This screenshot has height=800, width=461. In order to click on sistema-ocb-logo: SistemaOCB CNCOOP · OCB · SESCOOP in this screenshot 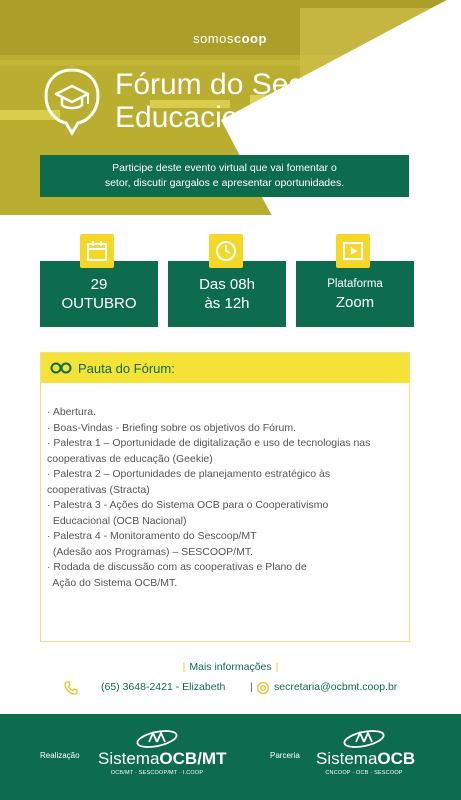, I will do `click(366, 752)`.